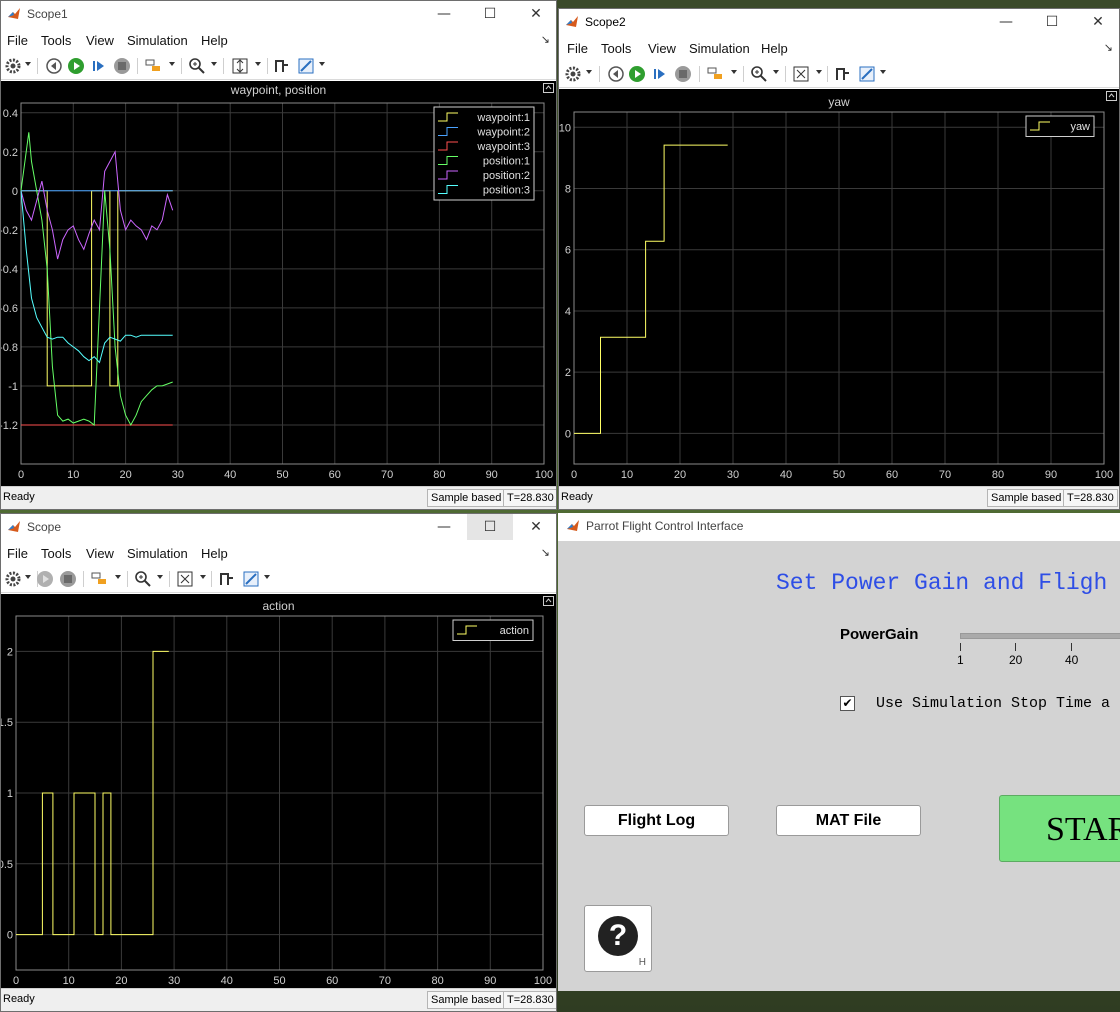 This screenshot has height=1012, width=1120. What do you see at coordinates (278, 14) in the screenshot?
I see `scope1-titlebar: Scope1 — ☐ ✕` at bounding box center [278, 14].